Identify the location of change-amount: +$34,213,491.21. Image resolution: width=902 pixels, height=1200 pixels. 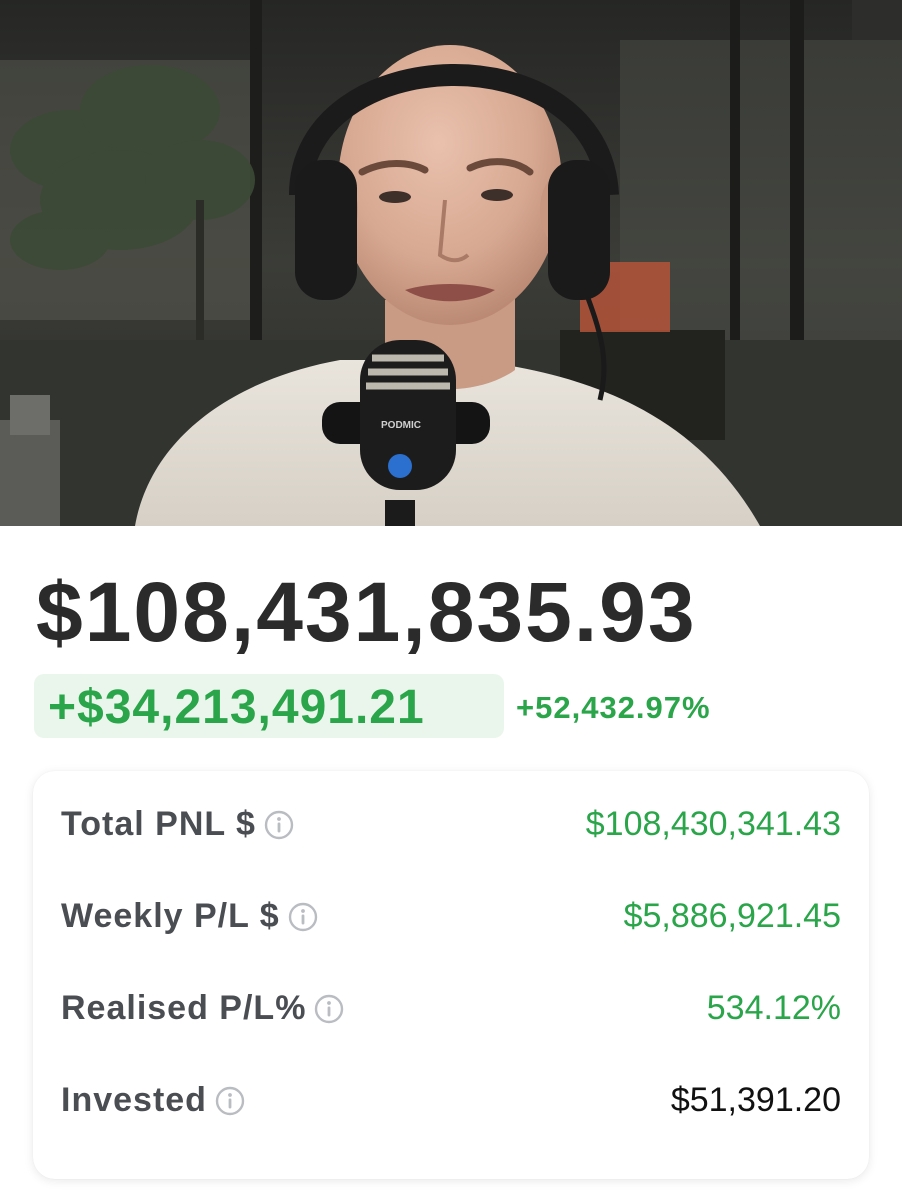
(236, 707).